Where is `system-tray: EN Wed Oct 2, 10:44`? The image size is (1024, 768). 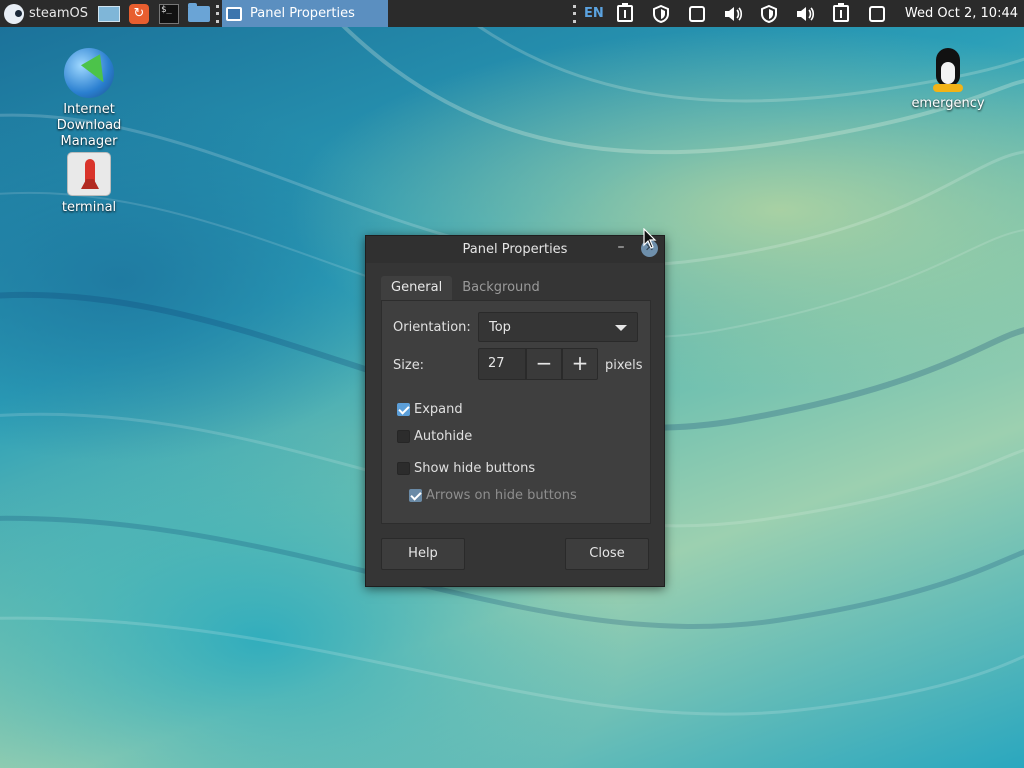 system-tray: EN Wed Oct 2, 10:44 is located at coordinates (798, 13).